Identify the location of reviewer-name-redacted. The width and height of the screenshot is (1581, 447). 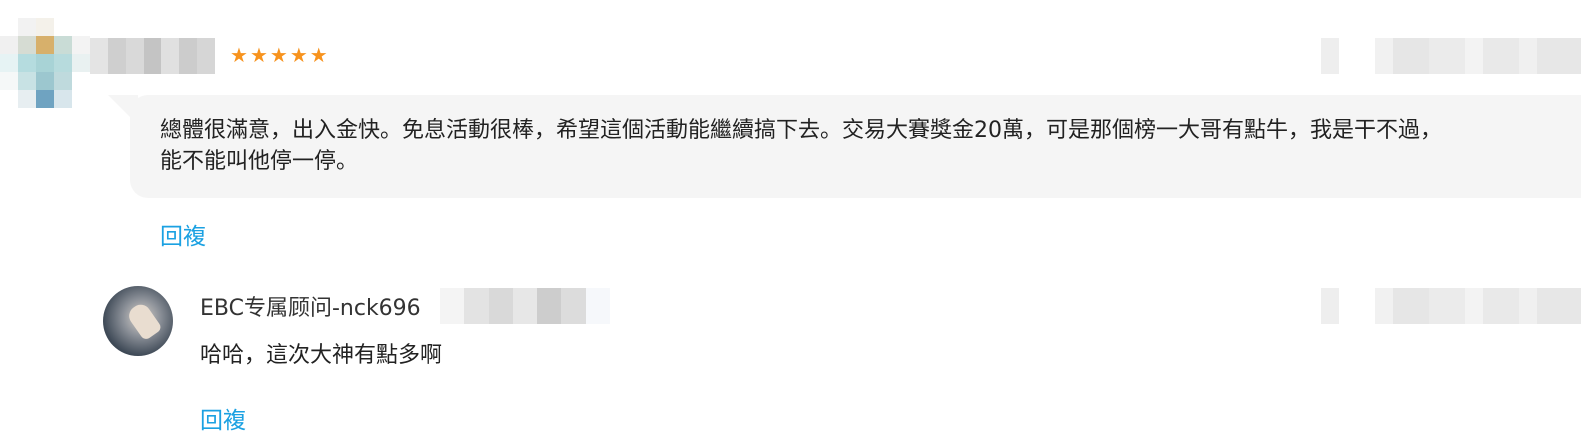
(153, 56).